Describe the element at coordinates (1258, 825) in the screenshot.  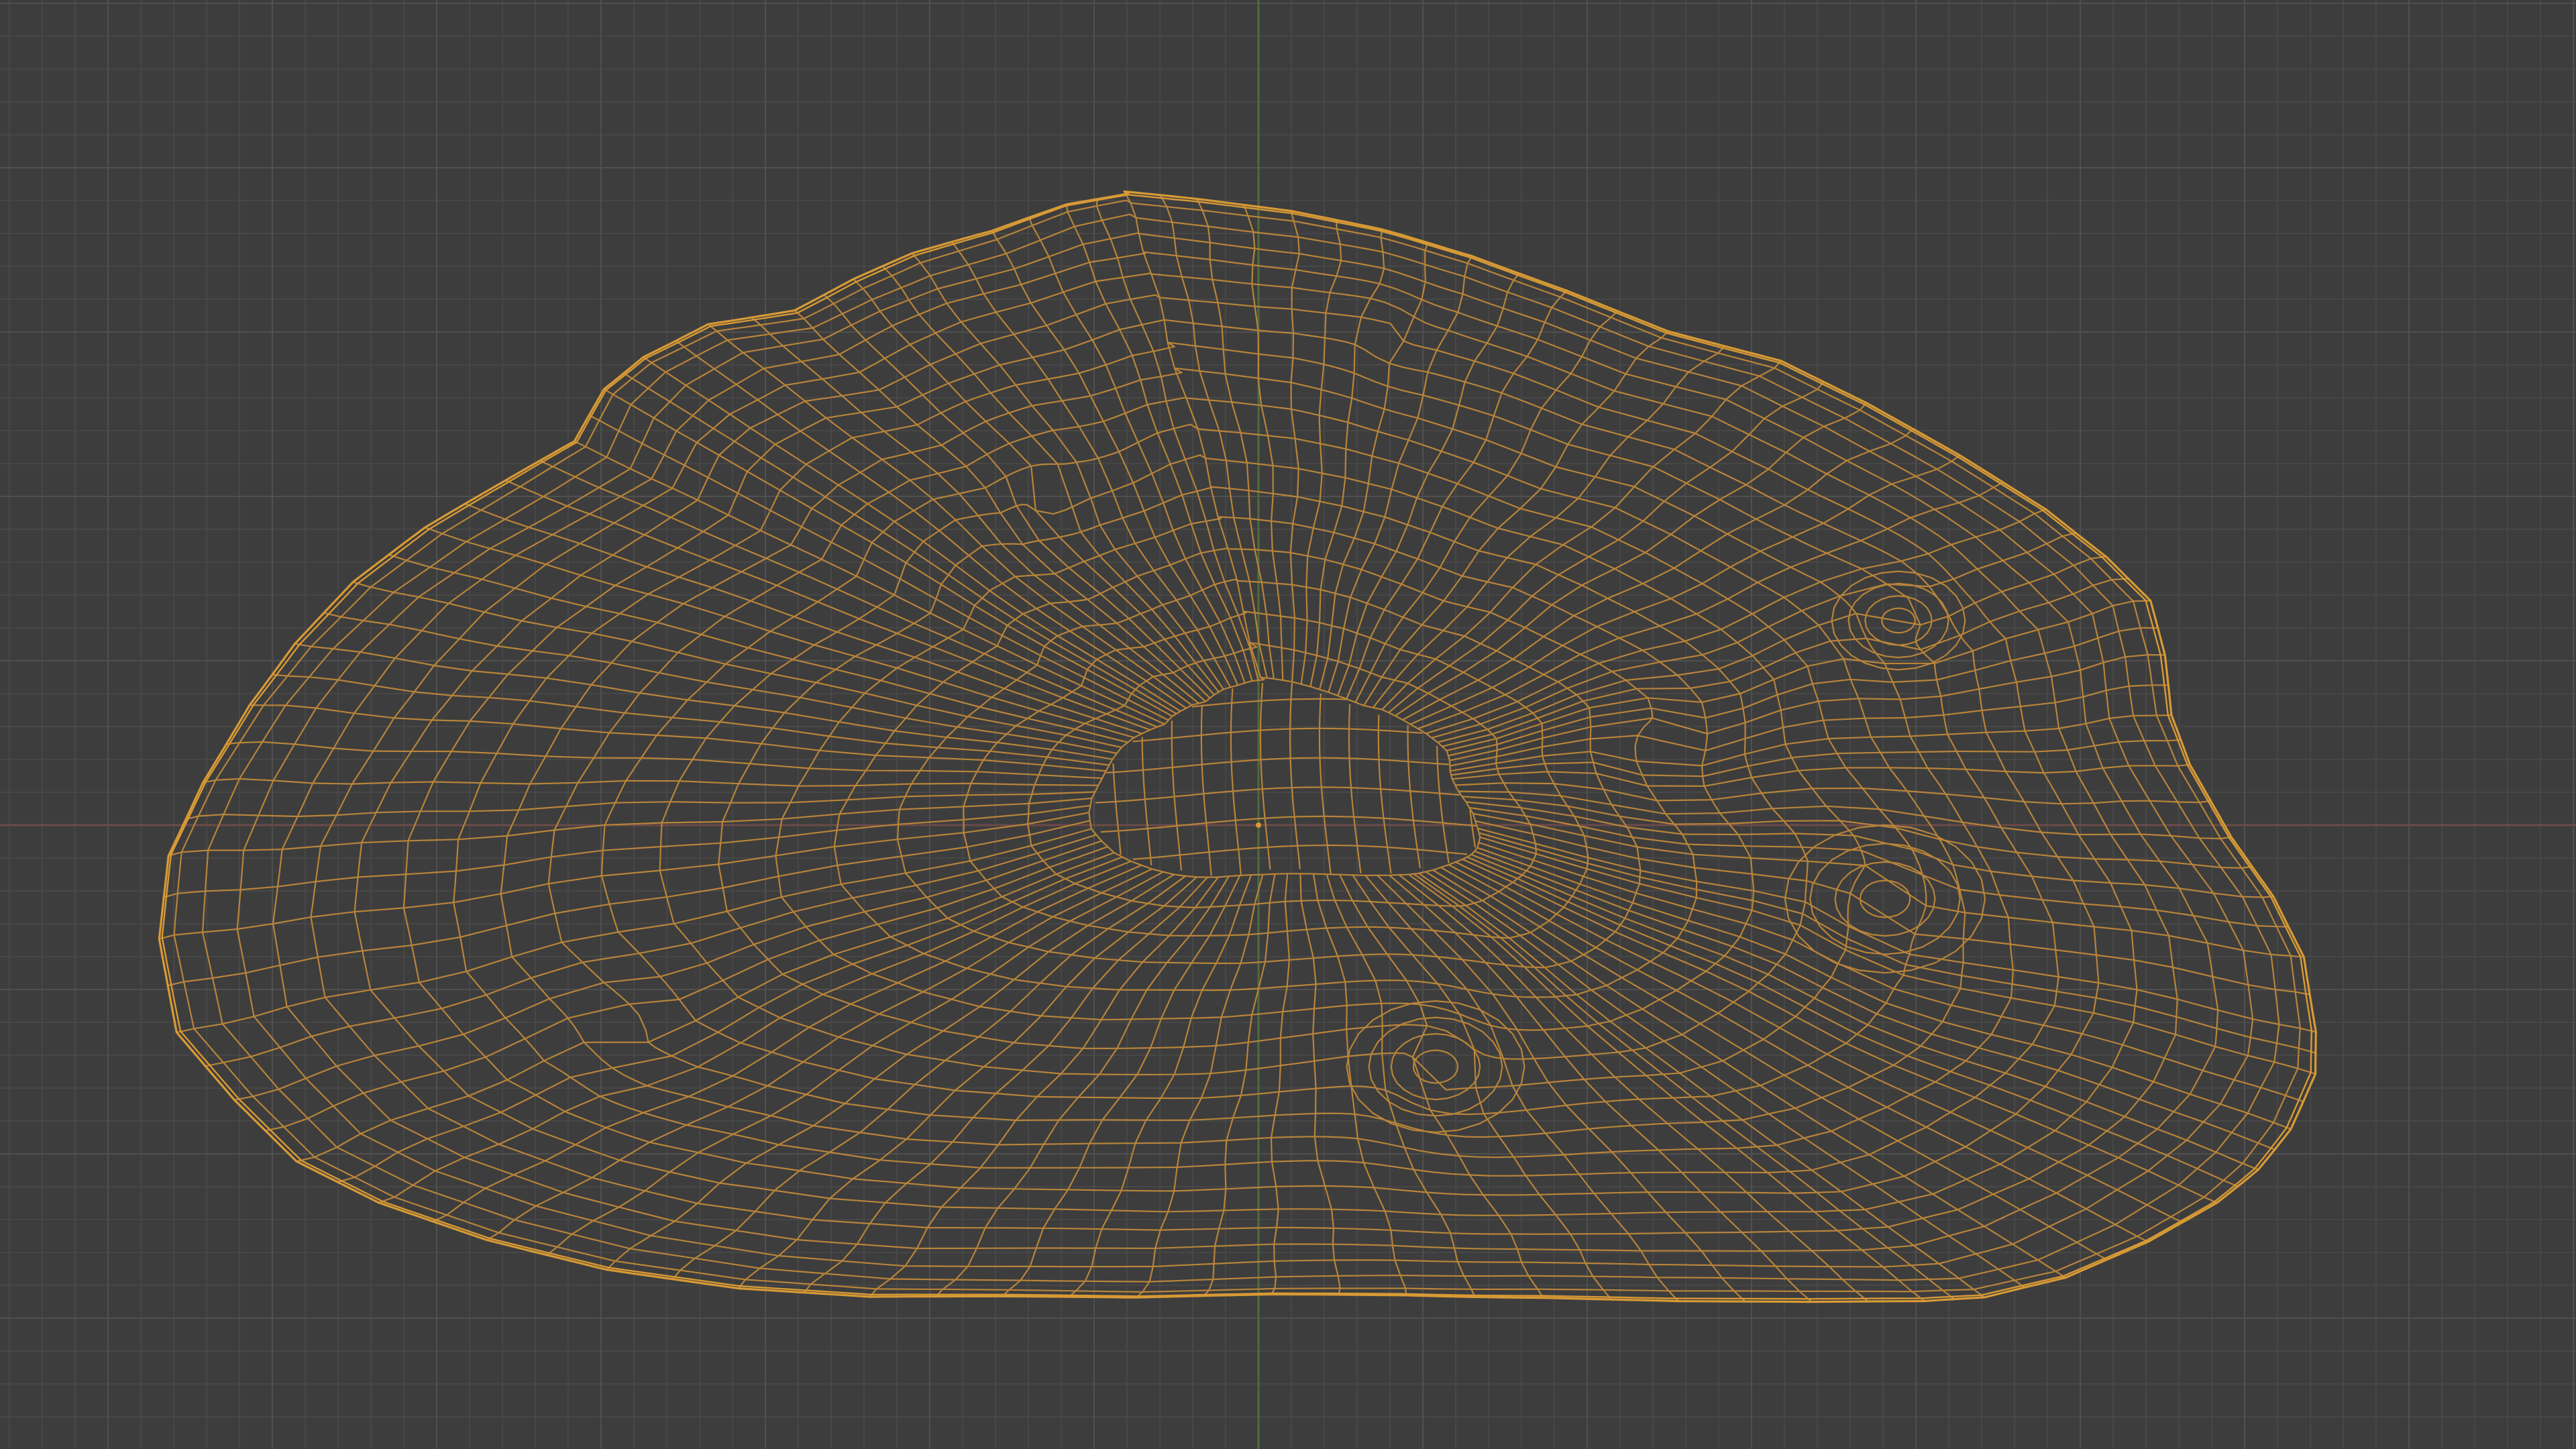
I see `object-origin-dot` at that location.